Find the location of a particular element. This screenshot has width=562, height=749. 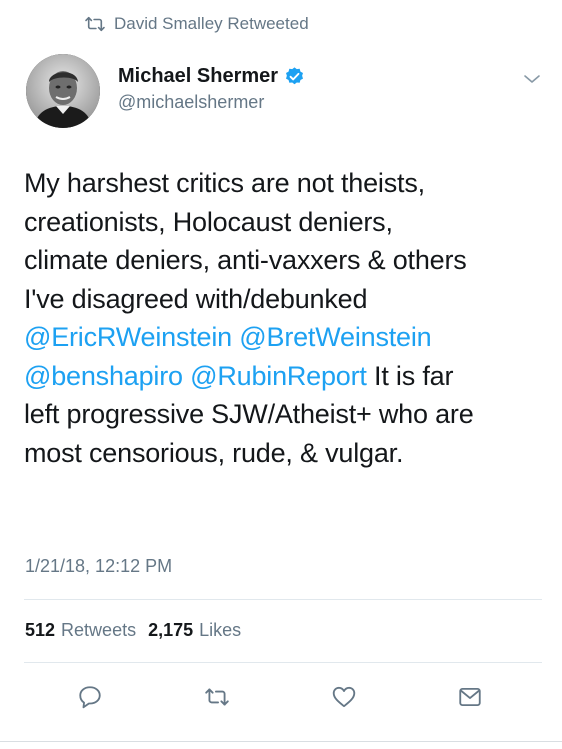

likes-stat: 2,175 Likes is located at coordinates (194, 630).